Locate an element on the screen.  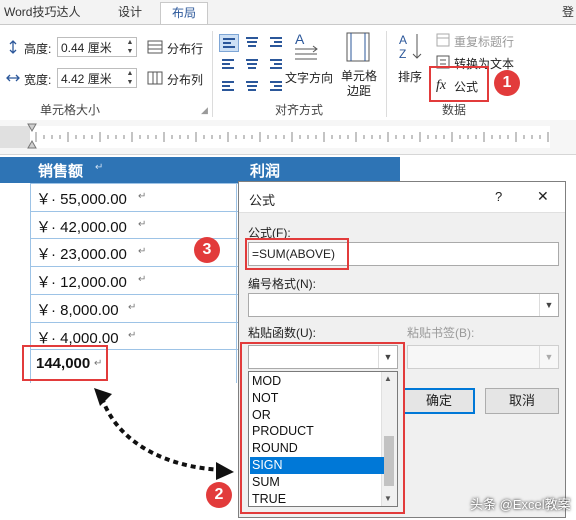
table-border is located at coordinates (236, 283).